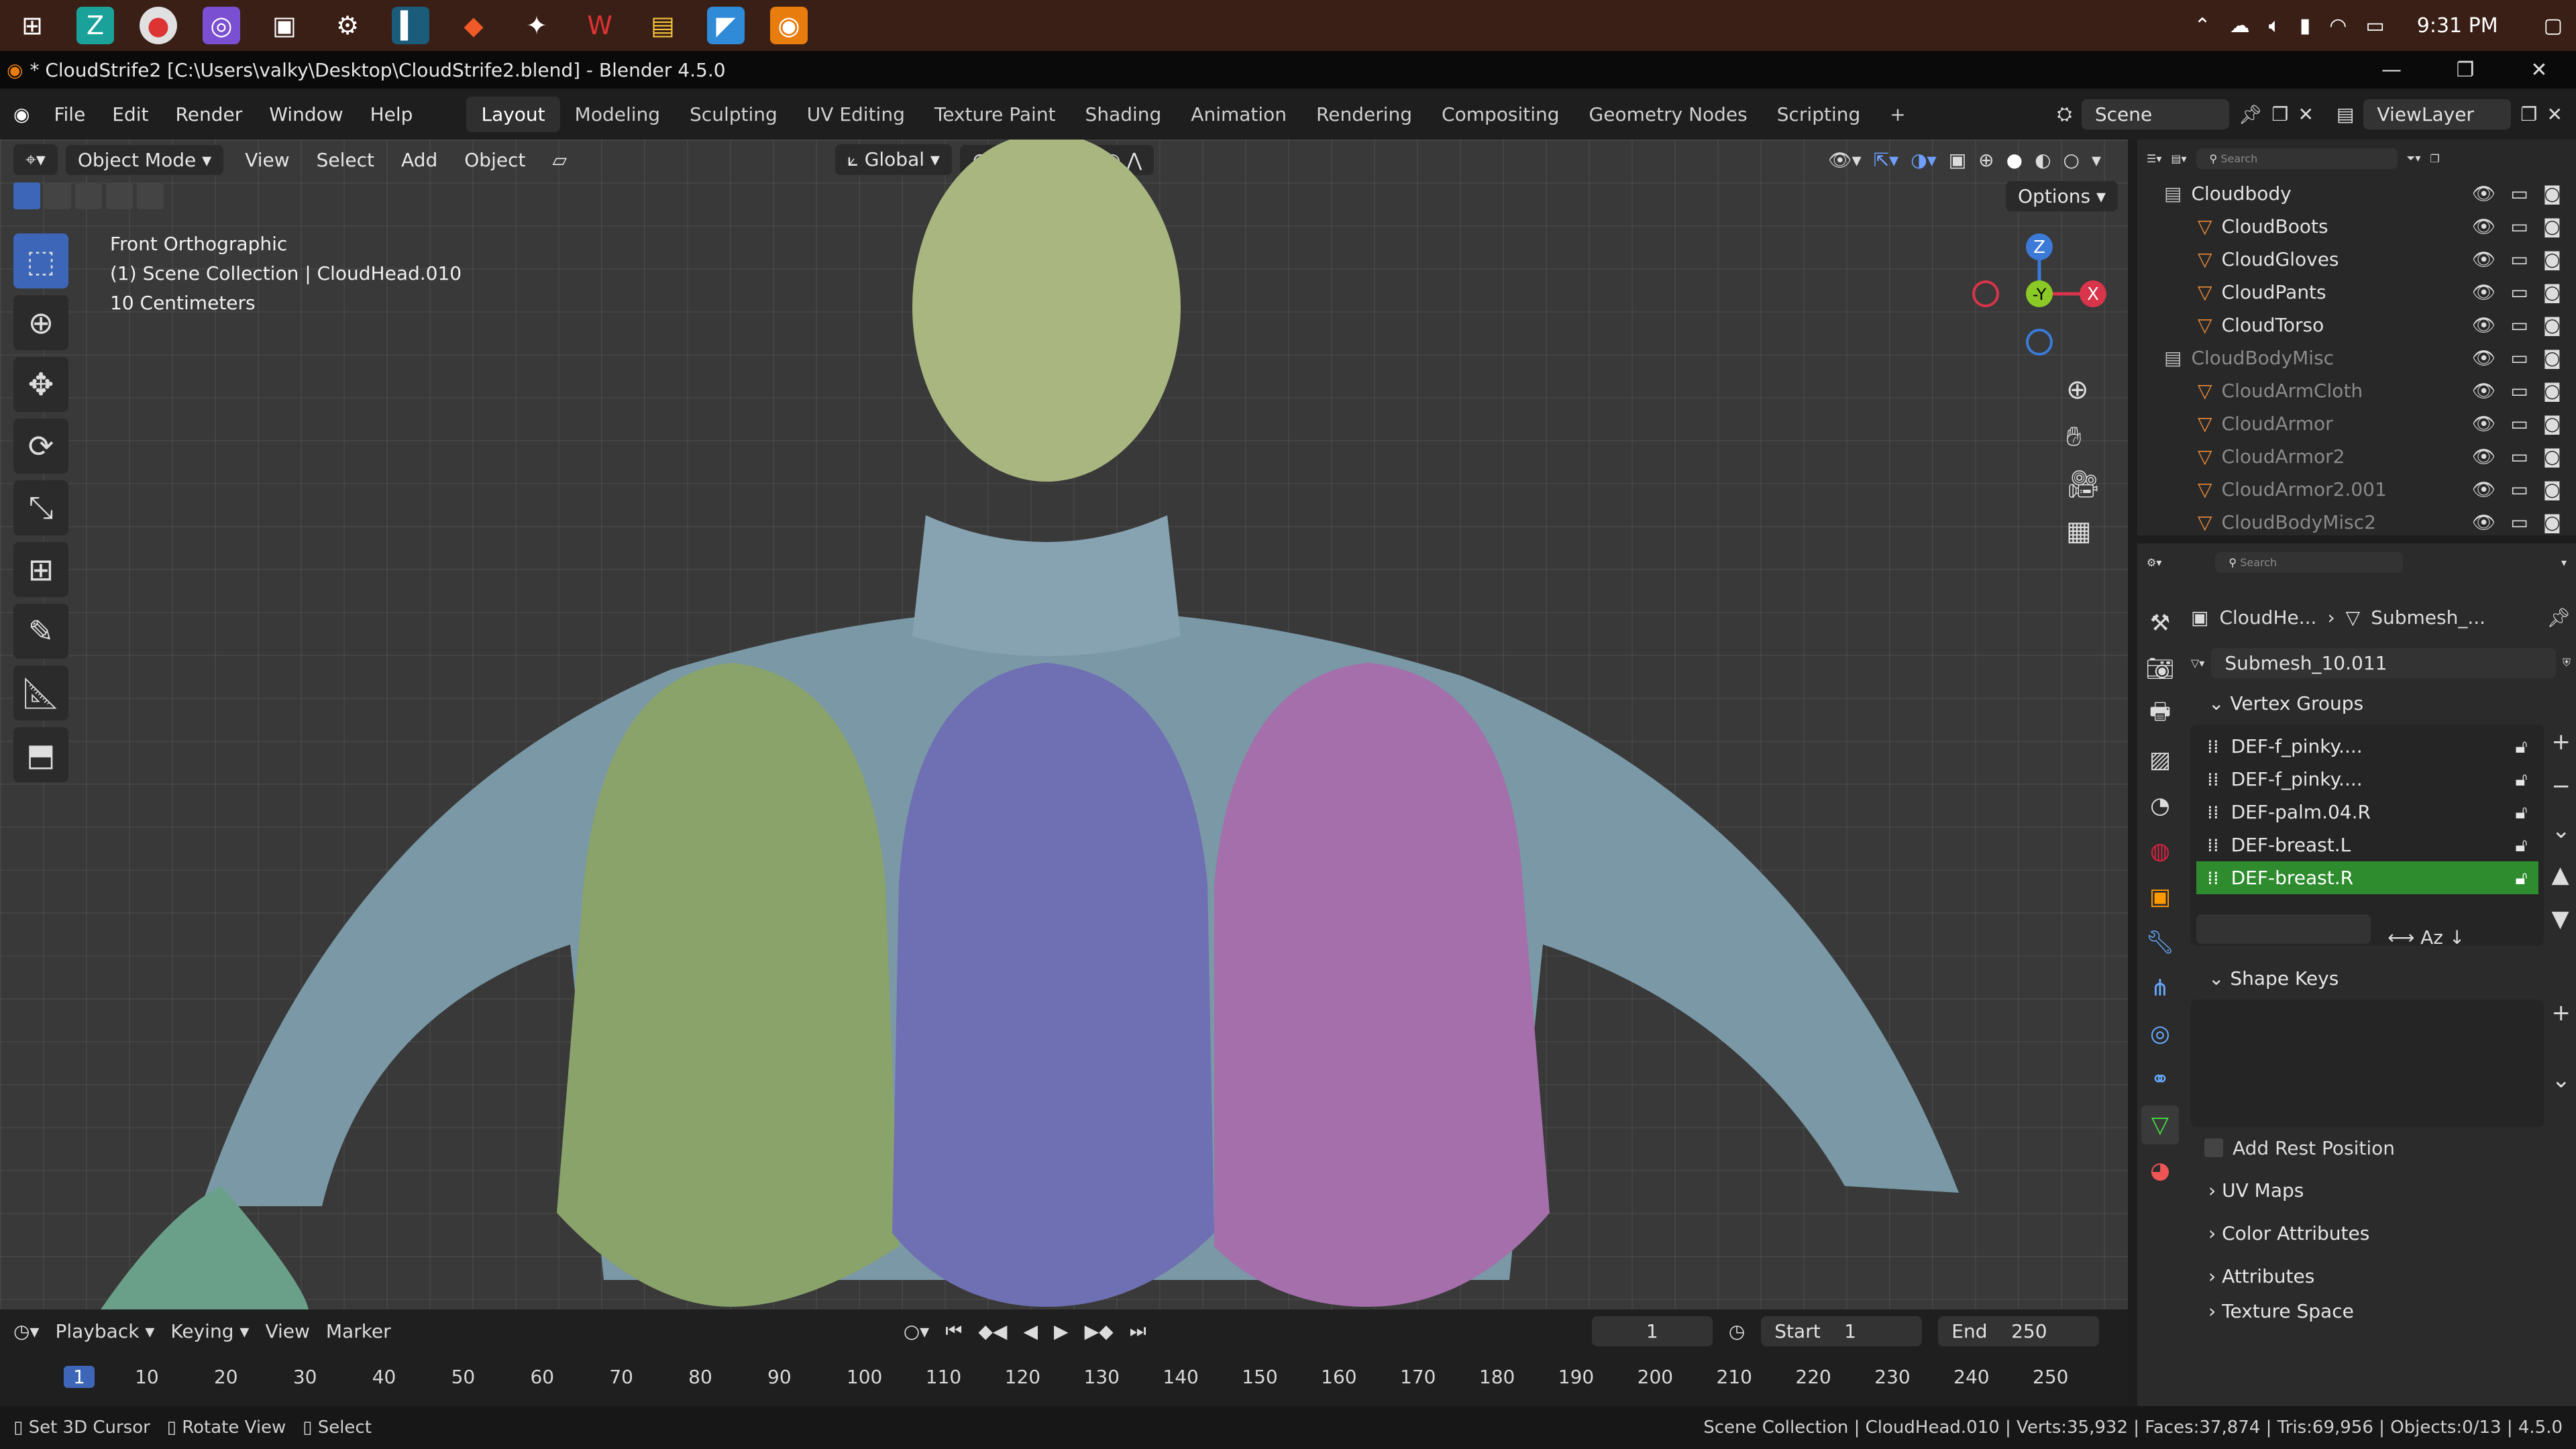  Describe the element at coordinates (2305, 114) in the screenshot. I see `remove-scene-icon: ✕` at that location.